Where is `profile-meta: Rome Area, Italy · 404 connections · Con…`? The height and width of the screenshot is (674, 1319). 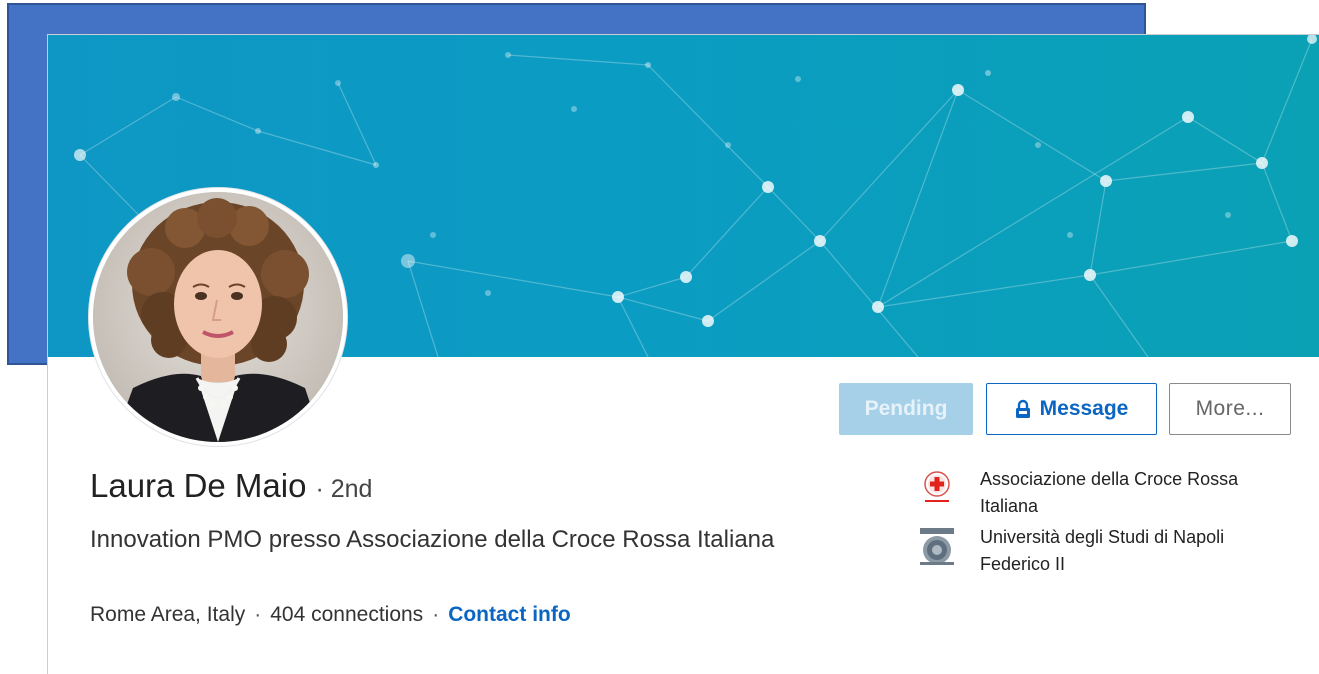 profile-meta: Rome Area, Italy · 404 connections · Con… is located at coordinates (330, 615).